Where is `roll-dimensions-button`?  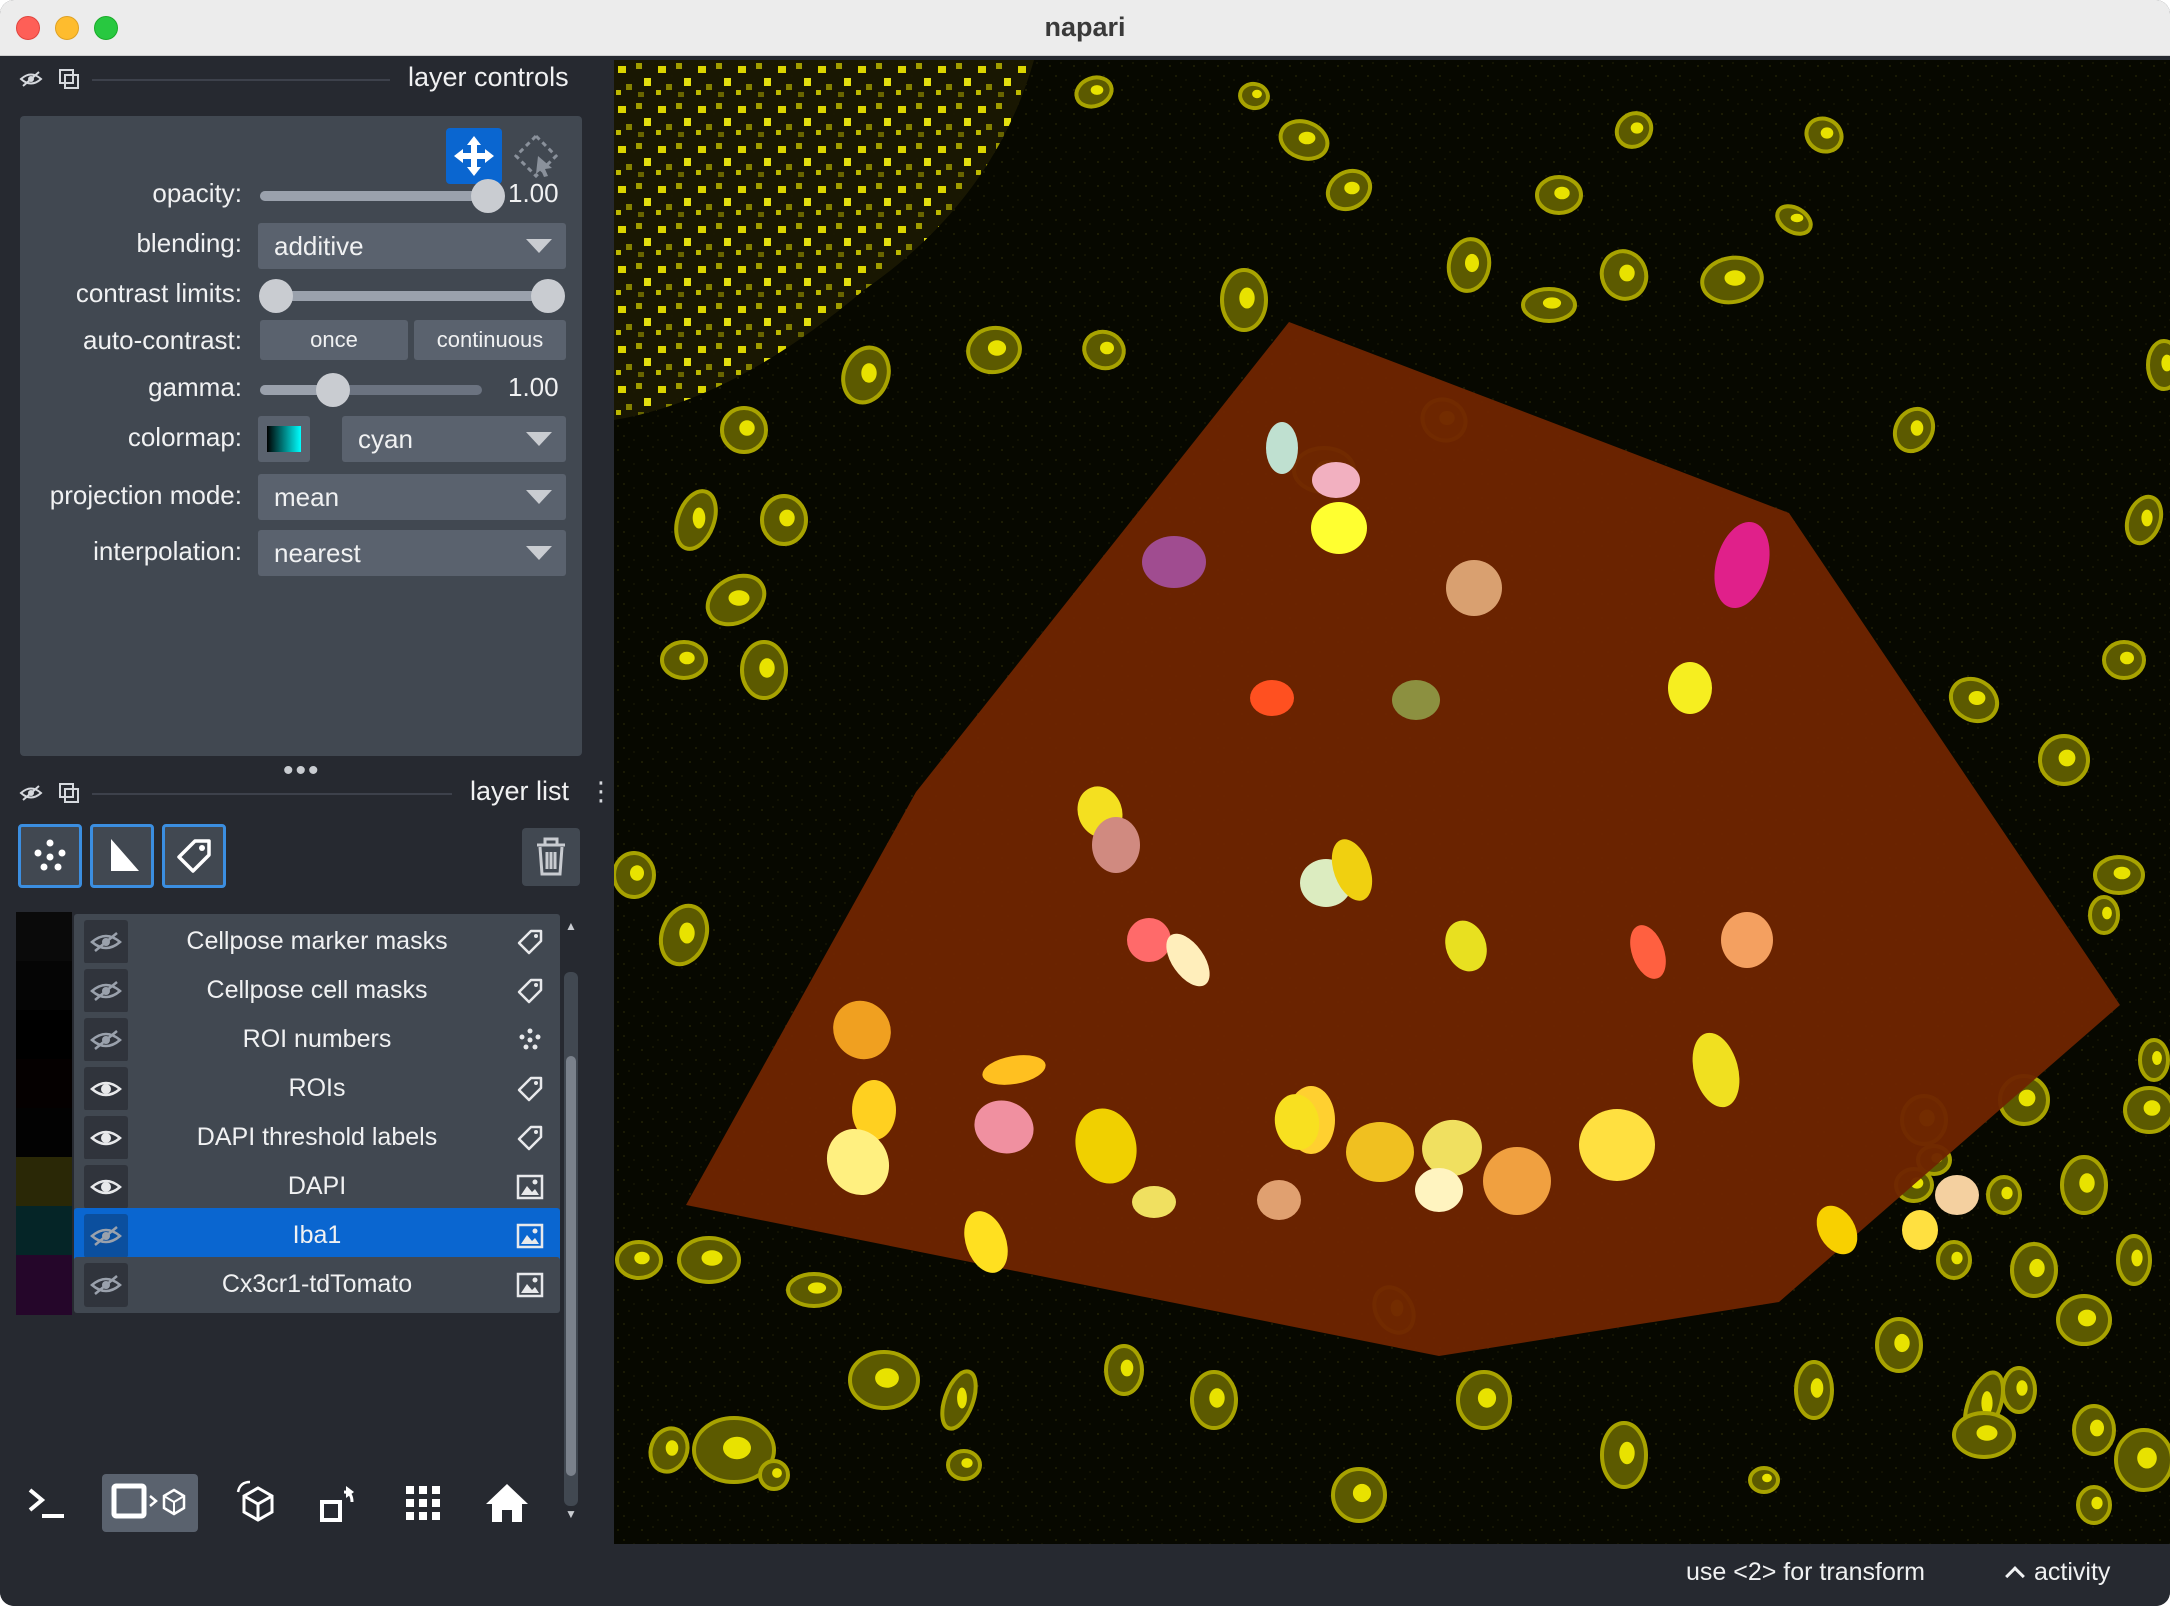
roll-dimensions-button is located at coordinates (257, 1503).